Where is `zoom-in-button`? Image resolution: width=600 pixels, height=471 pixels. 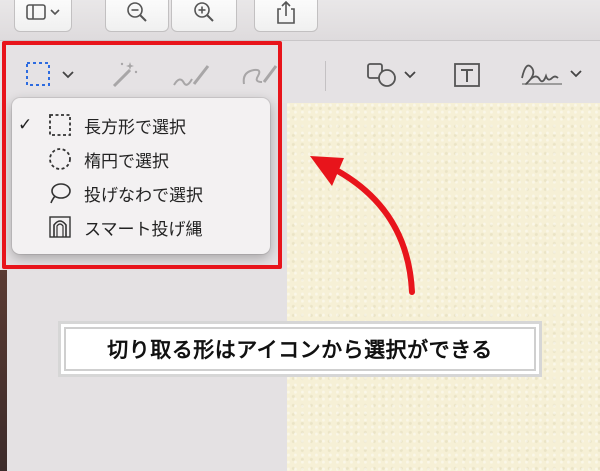 zoom-in-button is located at coordinates (204, 16).